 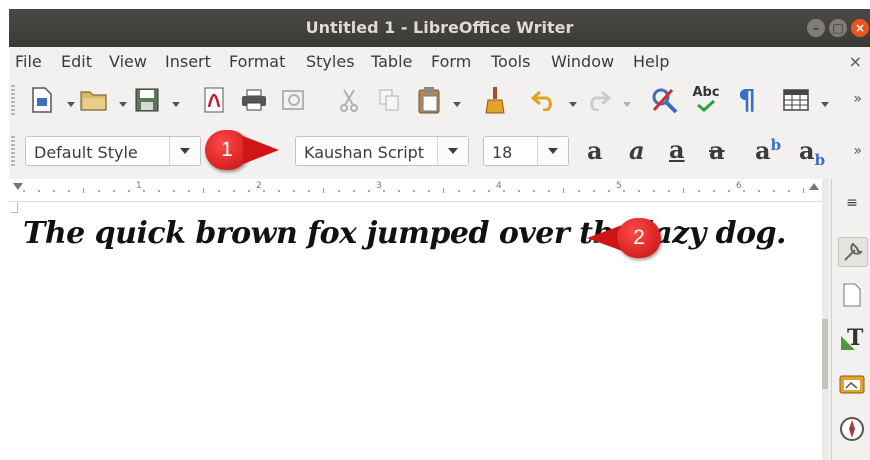 I want to click on undo-dropdown-icon, so click(x=573, y=104).